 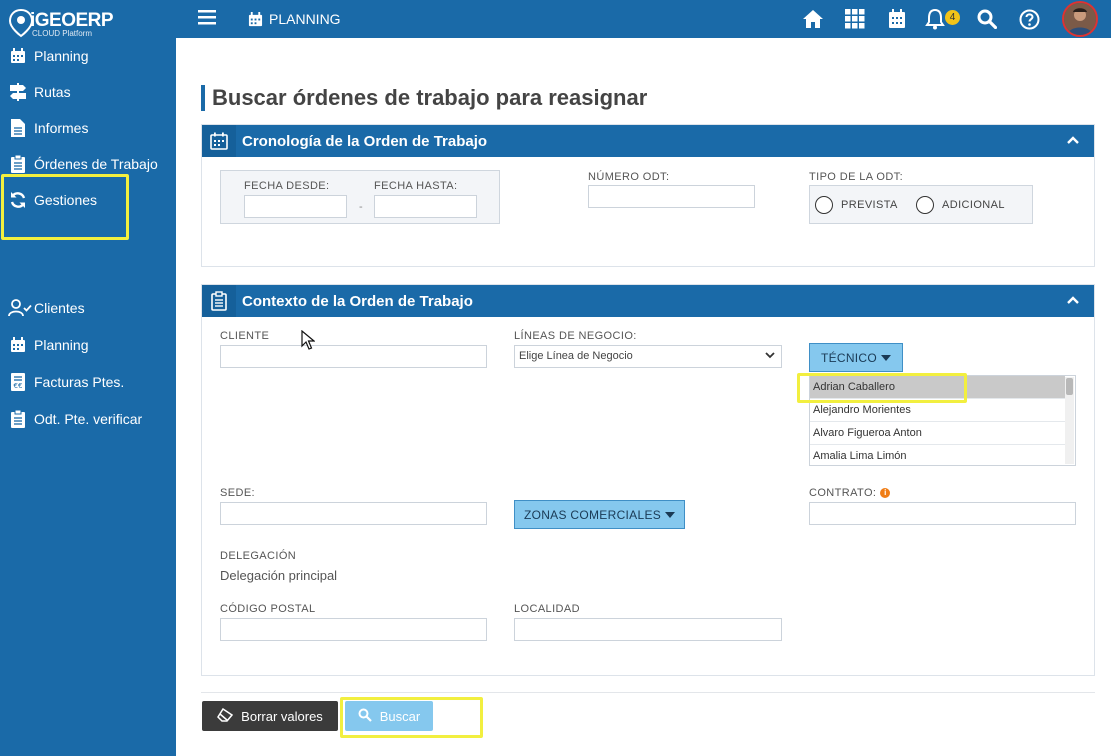 I want to click on panel-header: Contexto de la Orden de Trabajo, so click(x=648, y=301).